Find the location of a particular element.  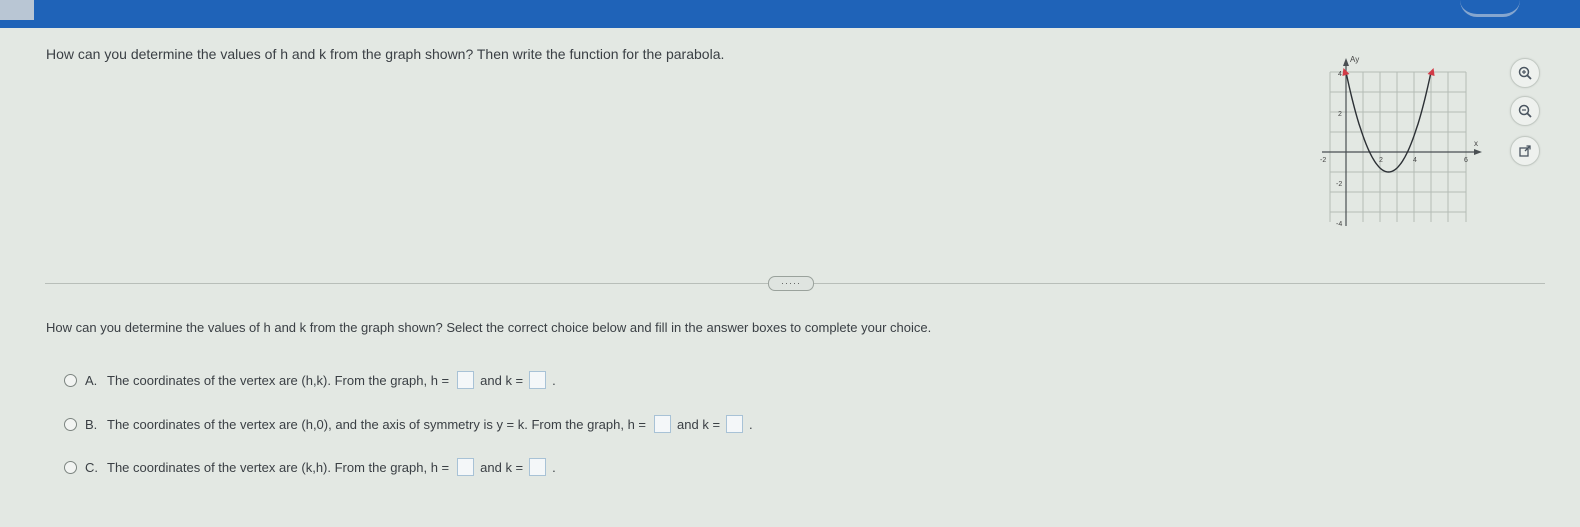

radio-choice-a is located at coordinates (70, 380).